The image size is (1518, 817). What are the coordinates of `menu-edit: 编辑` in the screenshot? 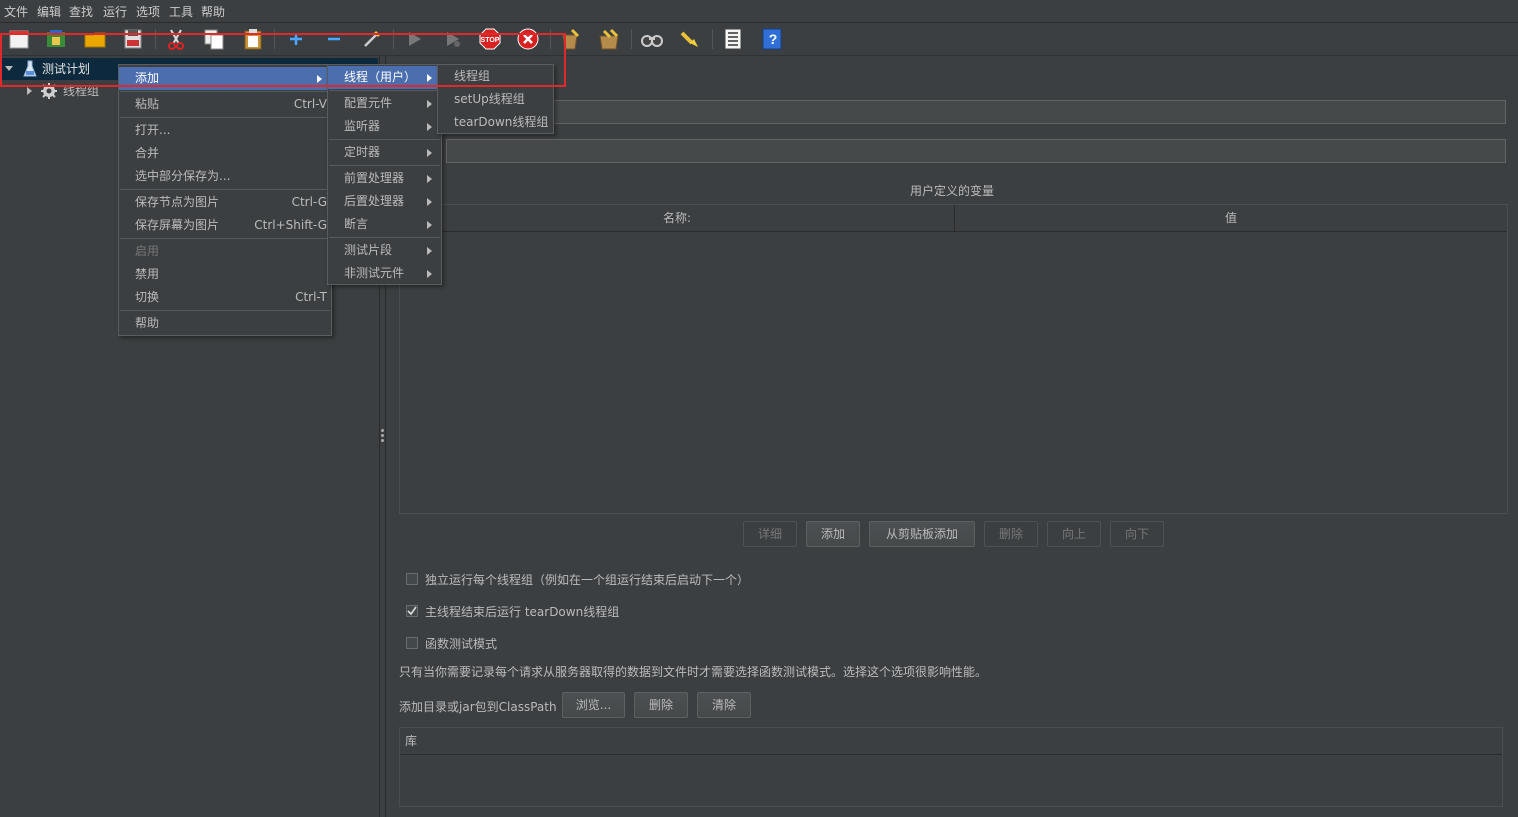 It's located at (49, 11).